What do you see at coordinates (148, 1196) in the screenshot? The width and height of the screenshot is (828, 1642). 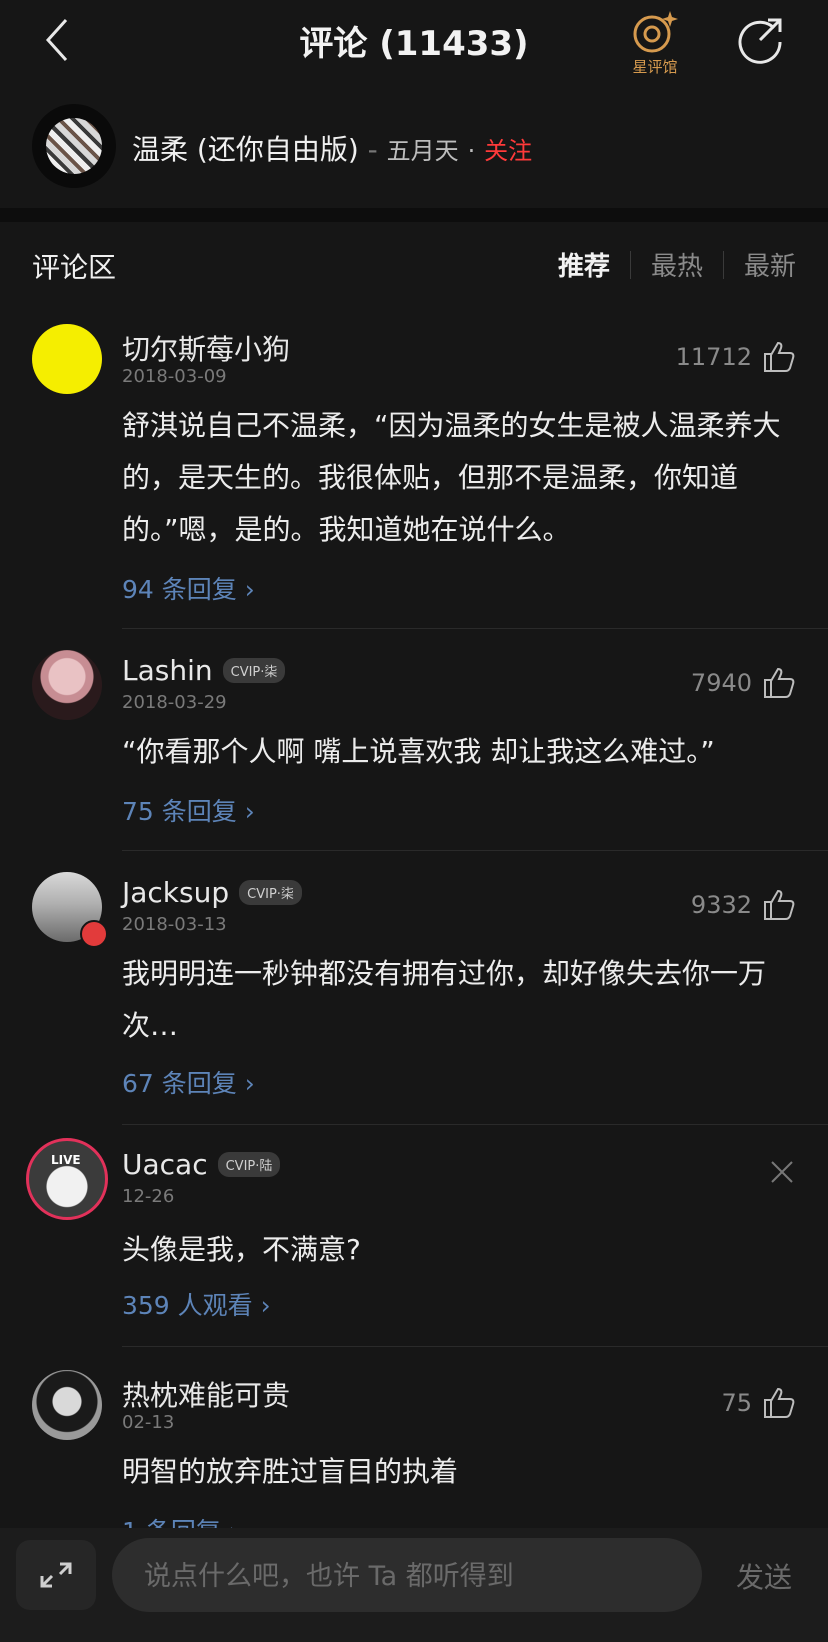 I see `comment-date: 12-26` at bounding box center [148, 1196].